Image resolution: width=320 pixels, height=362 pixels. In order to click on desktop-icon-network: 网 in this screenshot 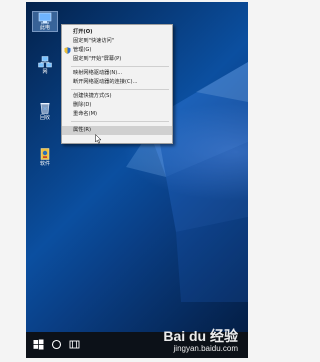, I will do `click(45, 65)`.